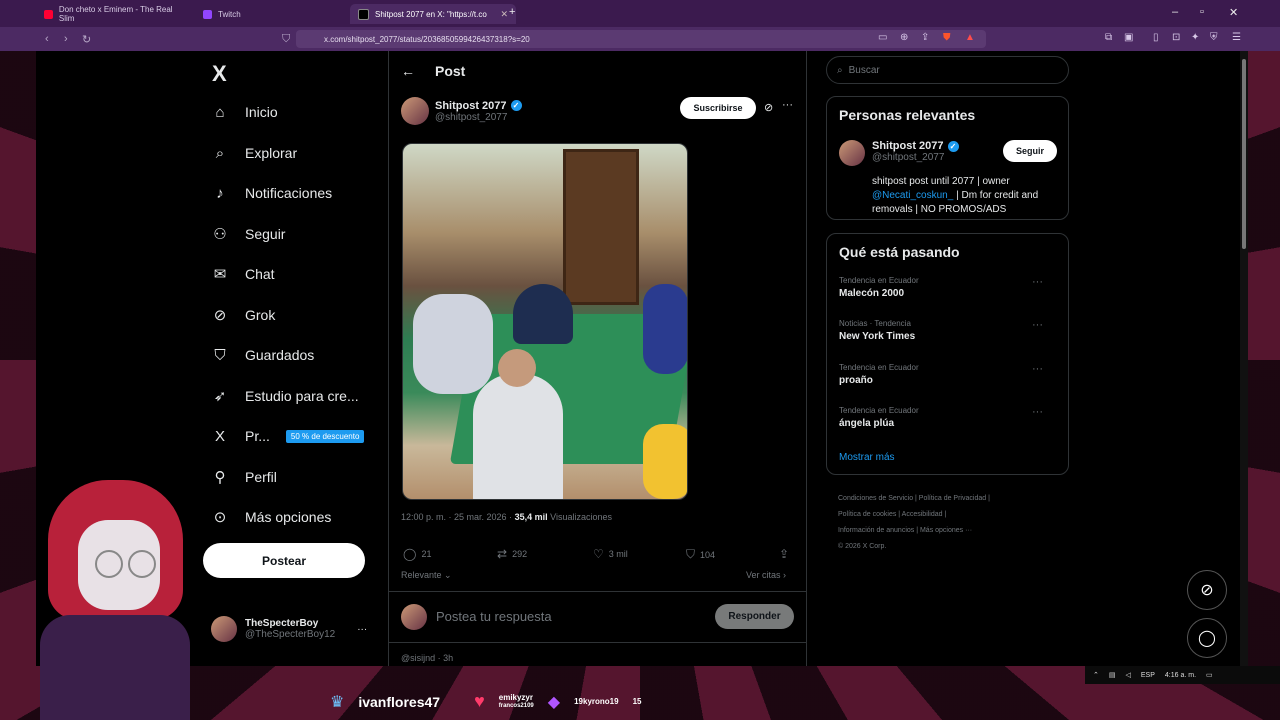  What do you see at coordinates (219, 436) in the screenshot?
I see `x-premium-icon: X` at bounding box center [219, 436].